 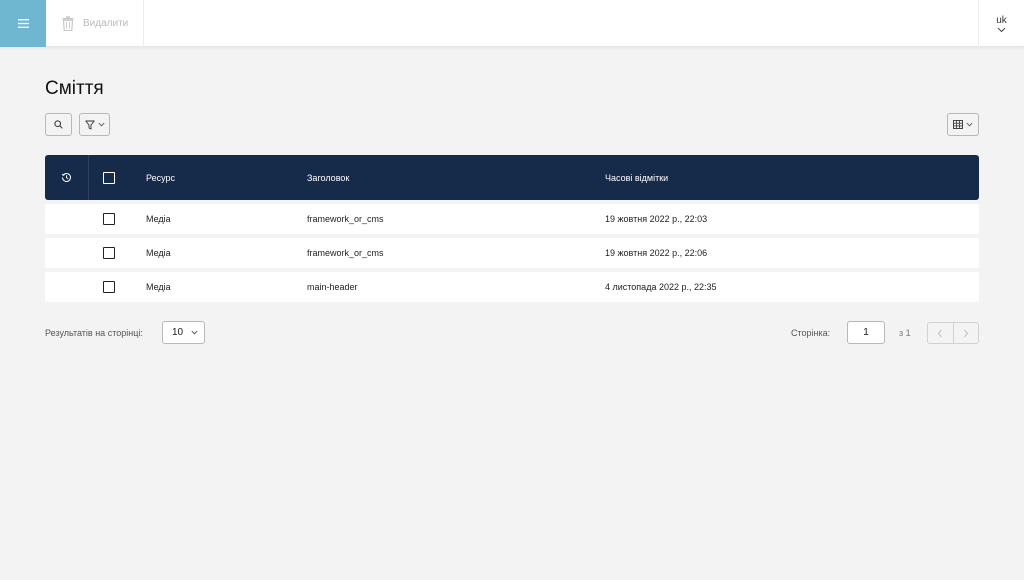 I want to click on language-selector: uk, so click(x=1001, y=23).